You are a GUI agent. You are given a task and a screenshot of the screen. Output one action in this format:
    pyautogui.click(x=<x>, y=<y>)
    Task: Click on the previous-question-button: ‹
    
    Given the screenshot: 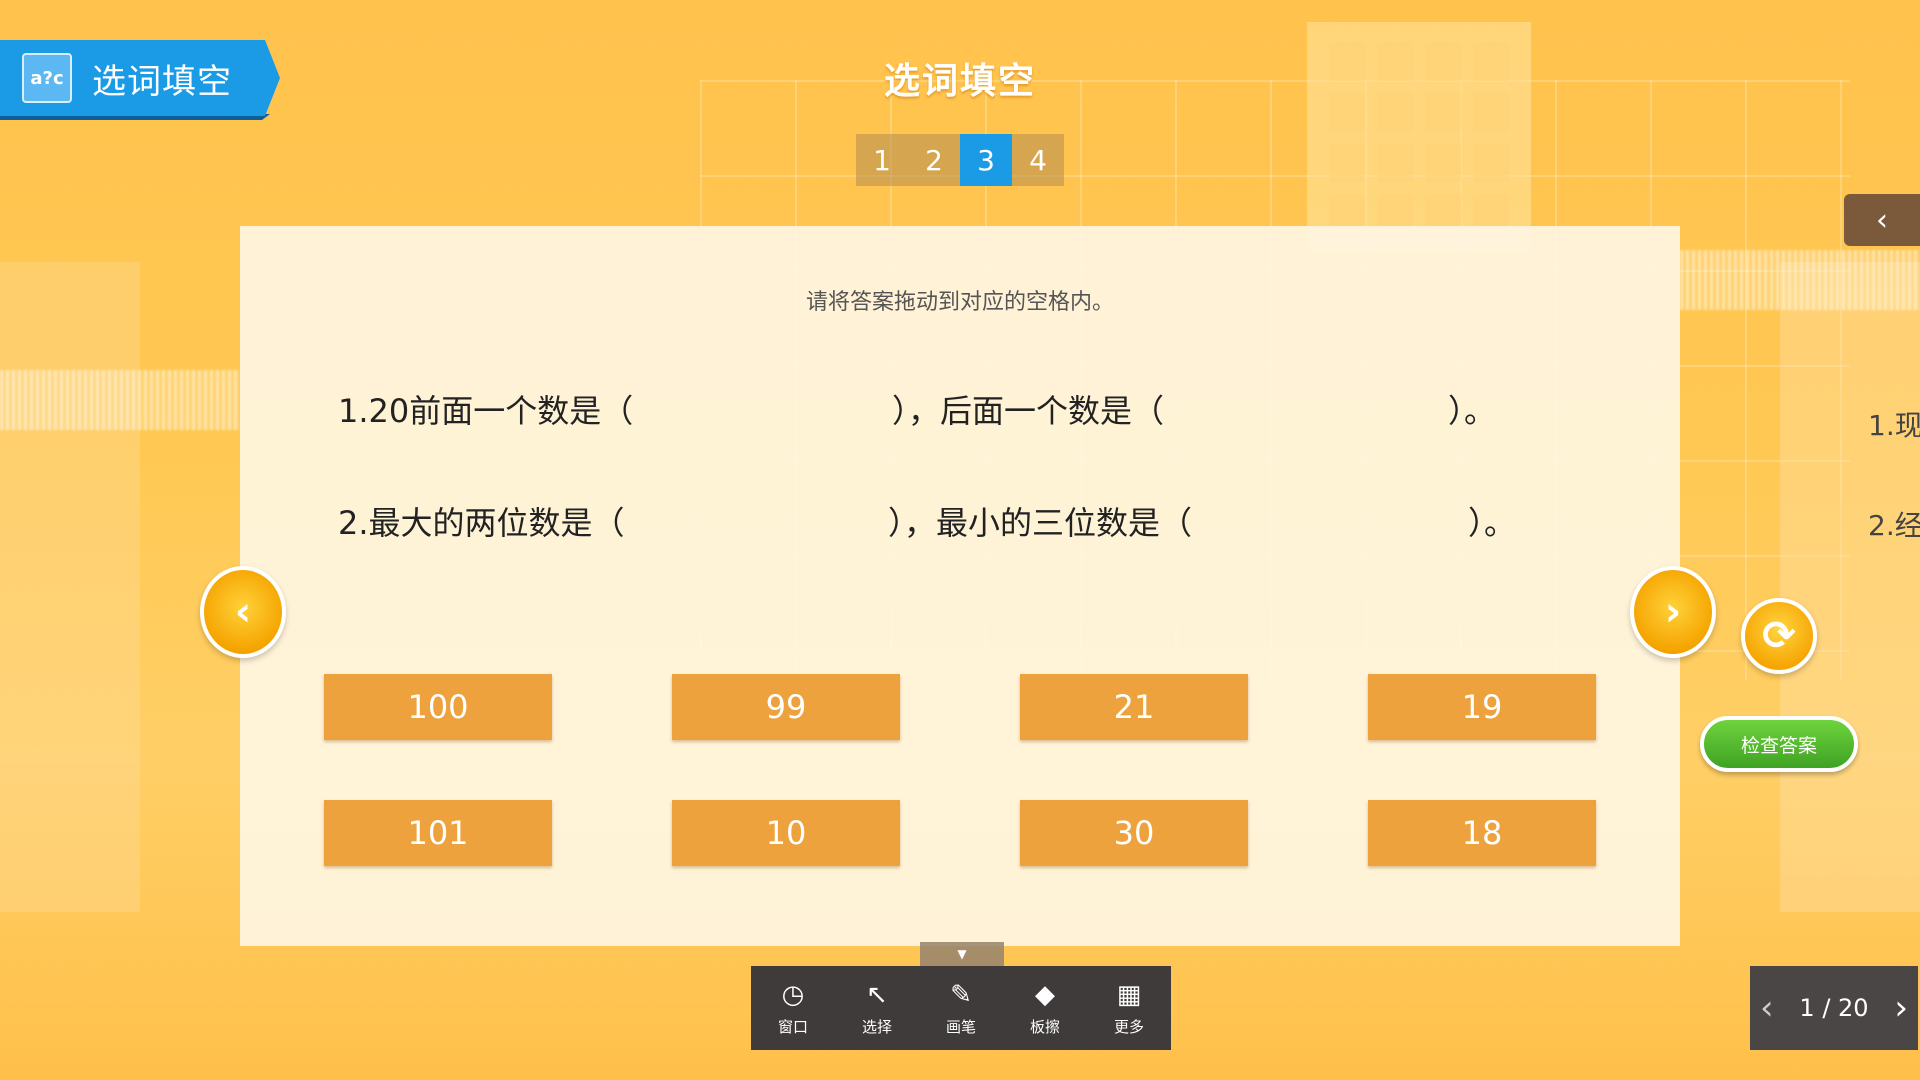 What is the action you would take?
    pyautogui.click(x=243, y=612)
    